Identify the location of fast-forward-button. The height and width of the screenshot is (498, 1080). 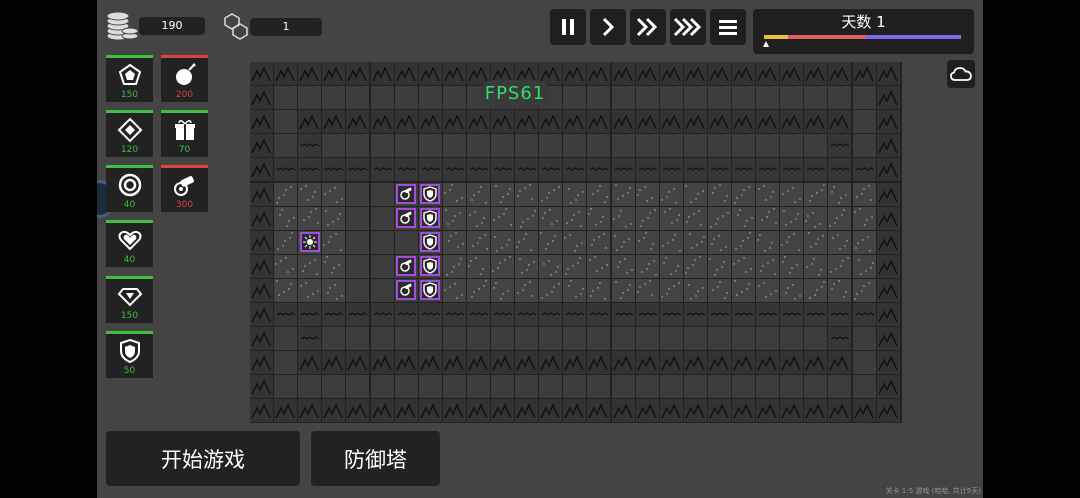
(648, 27).